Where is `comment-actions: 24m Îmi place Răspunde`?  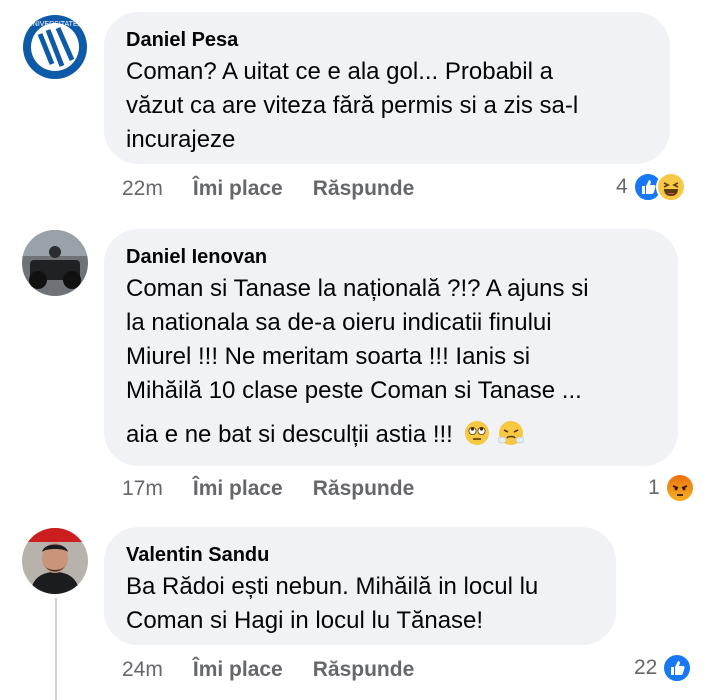 comment-actions: 24m Îmi place Răspunde is located at coordinates (283, 670).